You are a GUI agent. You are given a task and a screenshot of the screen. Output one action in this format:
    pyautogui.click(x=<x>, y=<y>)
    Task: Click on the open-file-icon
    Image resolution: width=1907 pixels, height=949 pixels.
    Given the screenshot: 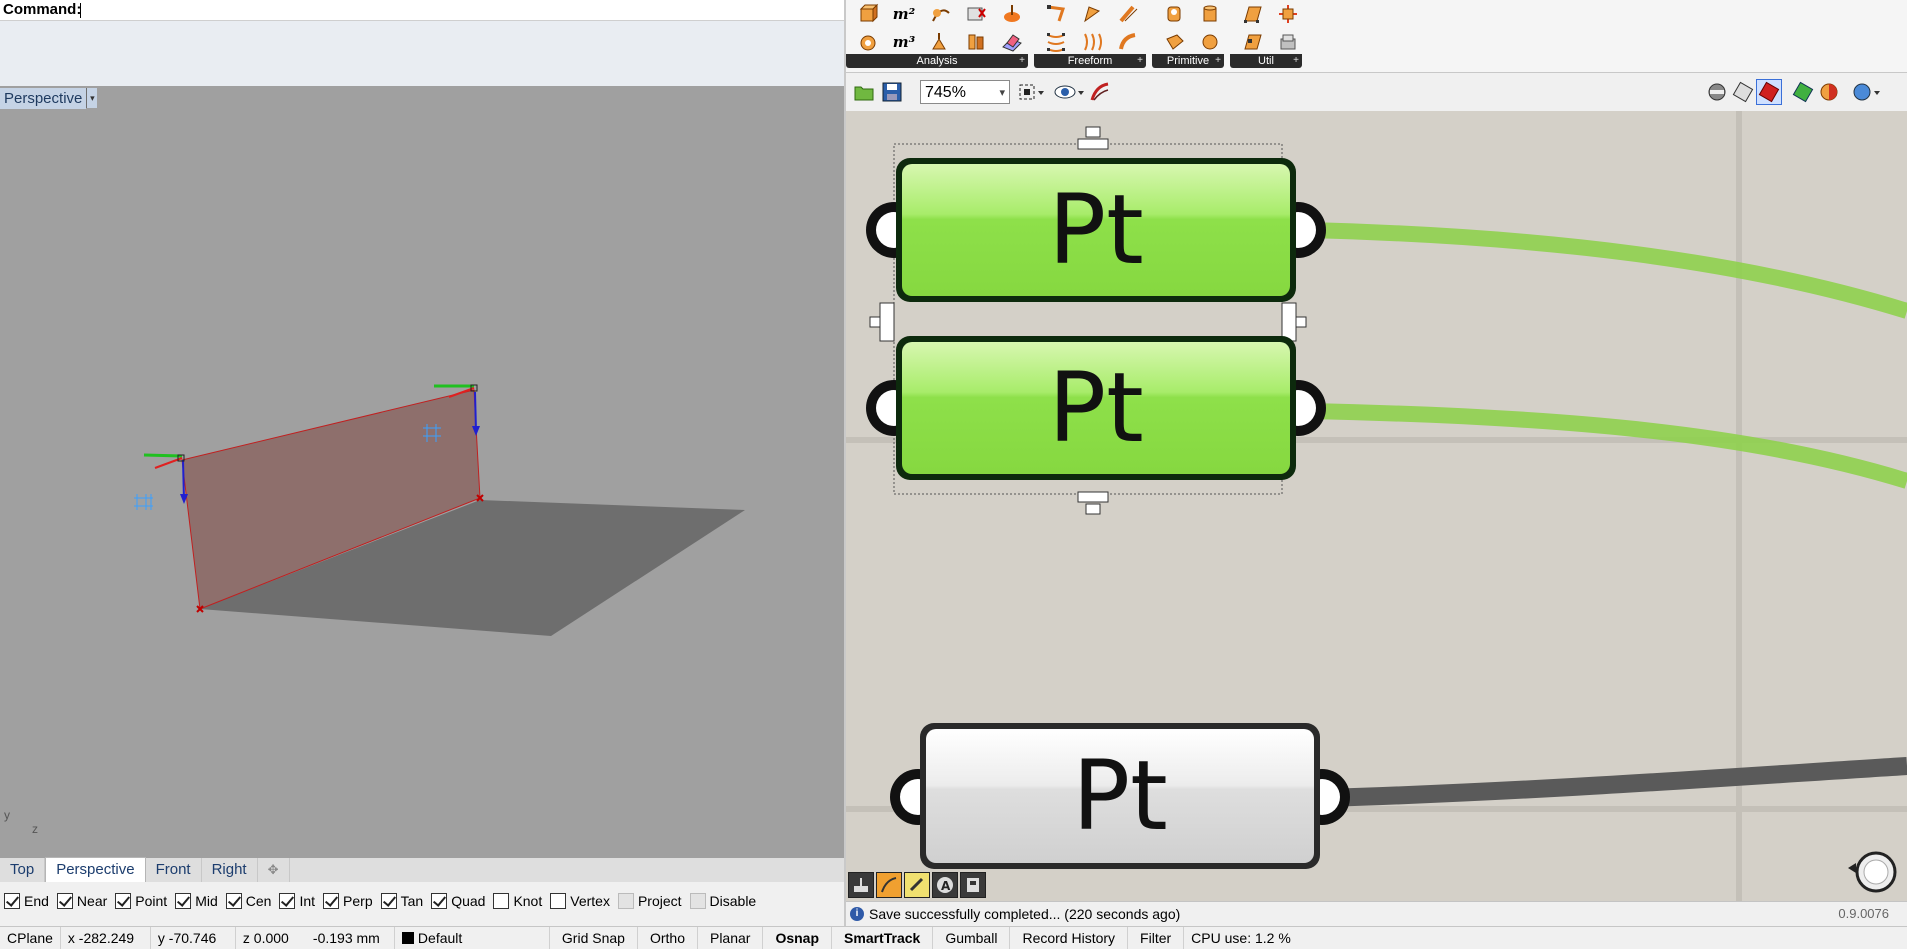 What is the action you would take?
    pyautogui.click(x=864, y=94)
    